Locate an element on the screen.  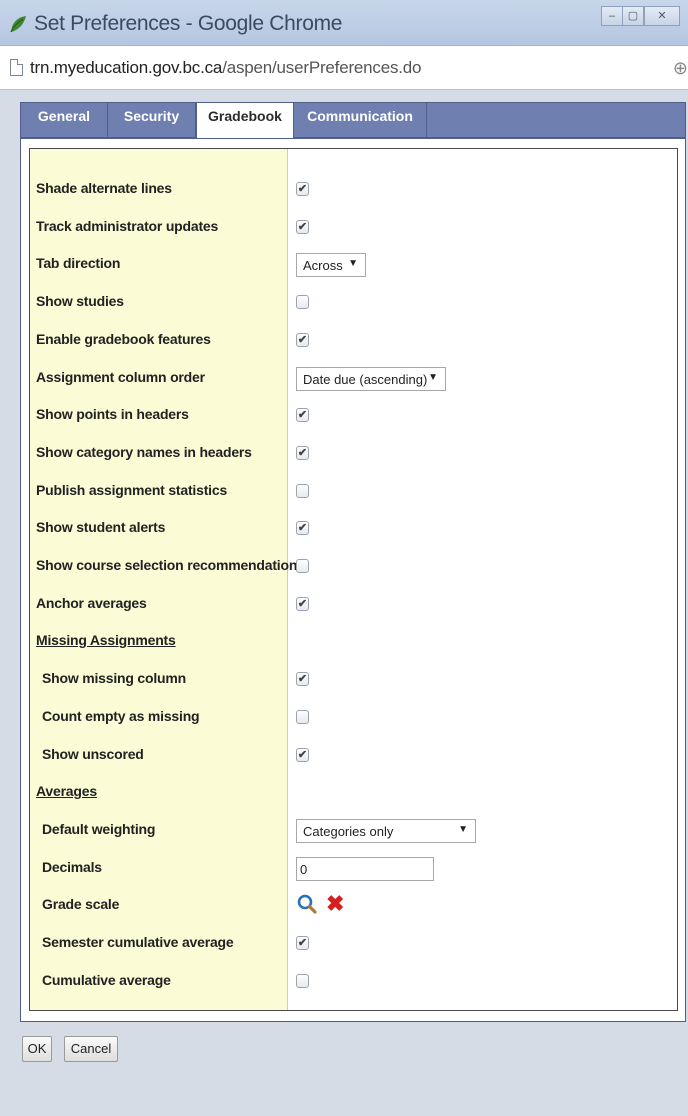
pref-label: Publish assignment statistics is located at coordinates (132, 490).